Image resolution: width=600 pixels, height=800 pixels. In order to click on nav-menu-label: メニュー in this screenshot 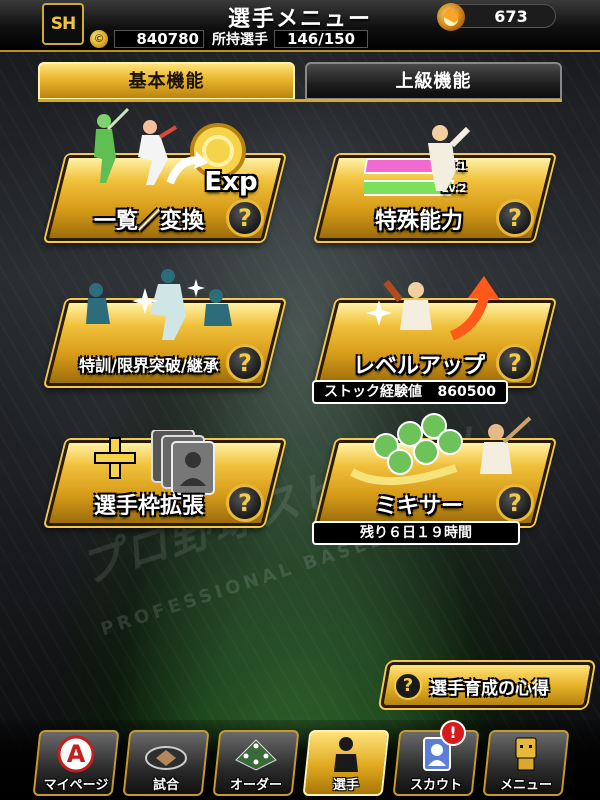, I will do `click(525, 785)`.